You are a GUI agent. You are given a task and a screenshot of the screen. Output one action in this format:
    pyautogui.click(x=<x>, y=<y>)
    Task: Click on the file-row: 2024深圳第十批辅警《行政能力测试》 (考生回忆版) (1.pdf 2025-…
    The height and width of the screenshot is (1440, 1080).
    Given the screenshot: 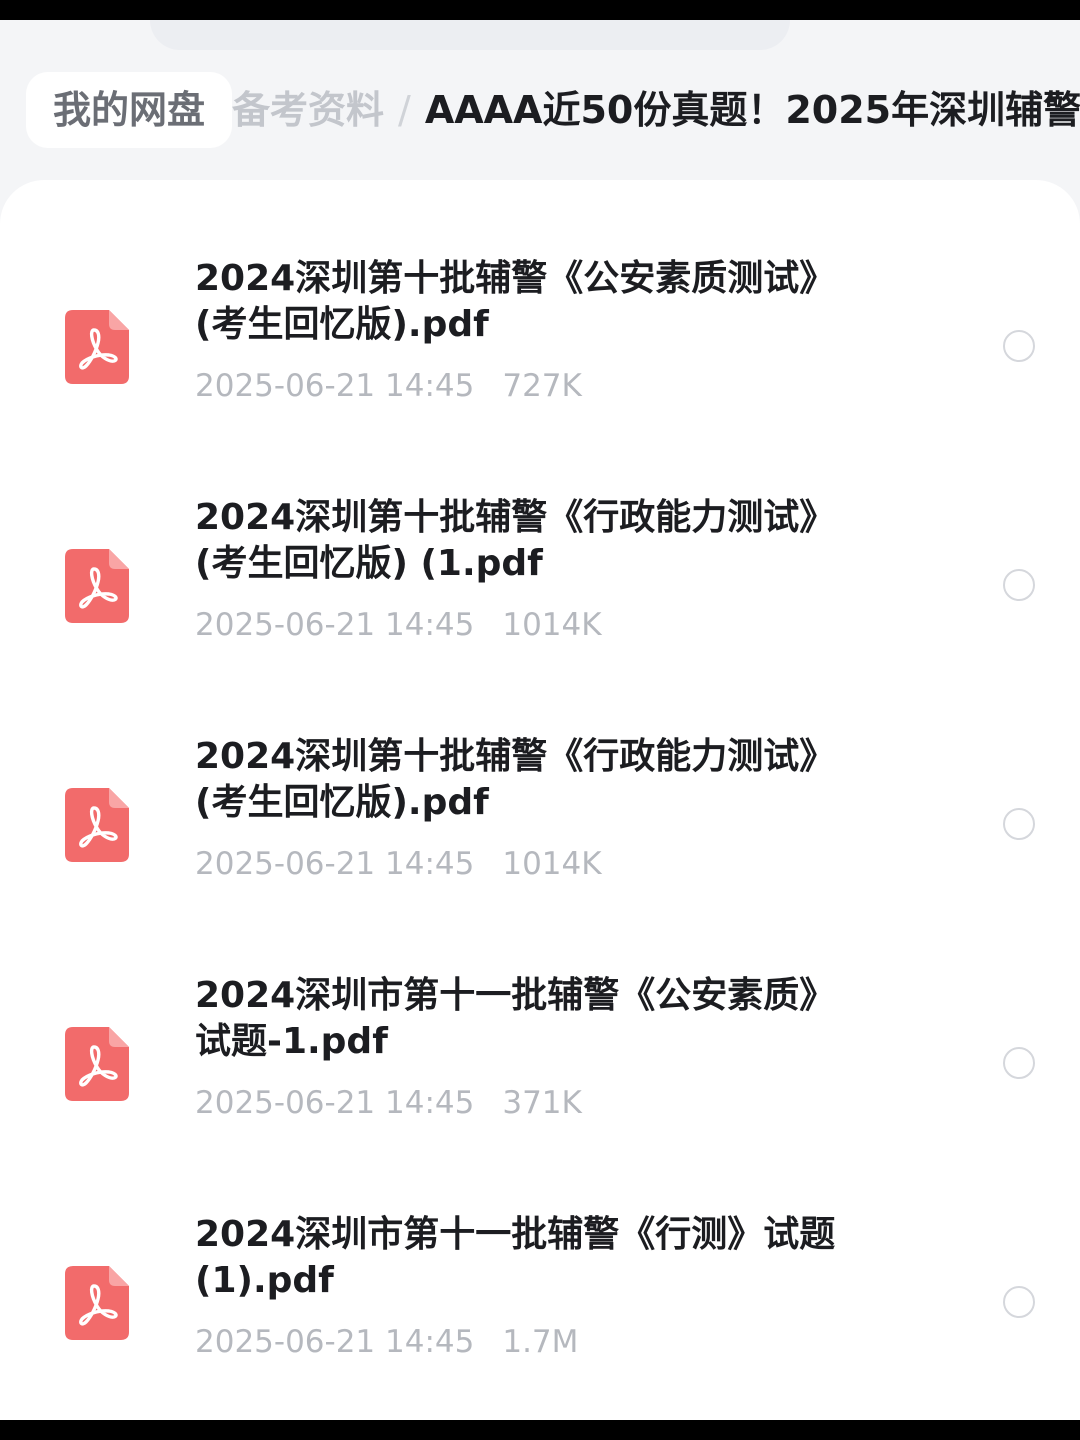 What is the action you would take?
    pyautogui.click(x=540, y=579)
    